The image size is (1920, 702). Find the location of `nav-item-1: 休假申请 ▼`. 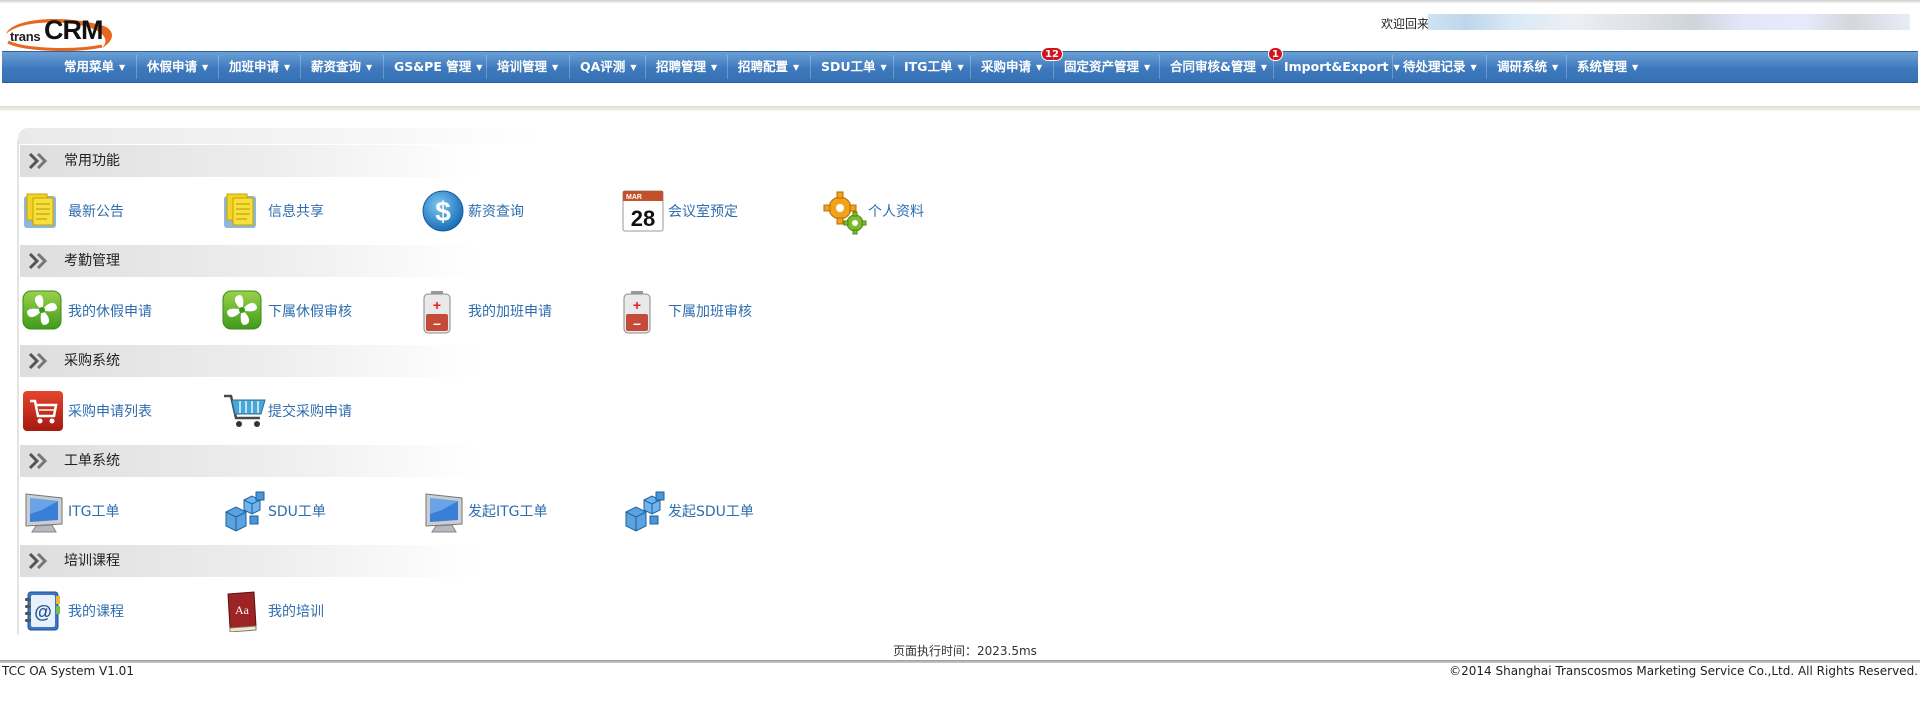

nav-item-1: 休假申请 ▼ is located at coordinates (177, 67).